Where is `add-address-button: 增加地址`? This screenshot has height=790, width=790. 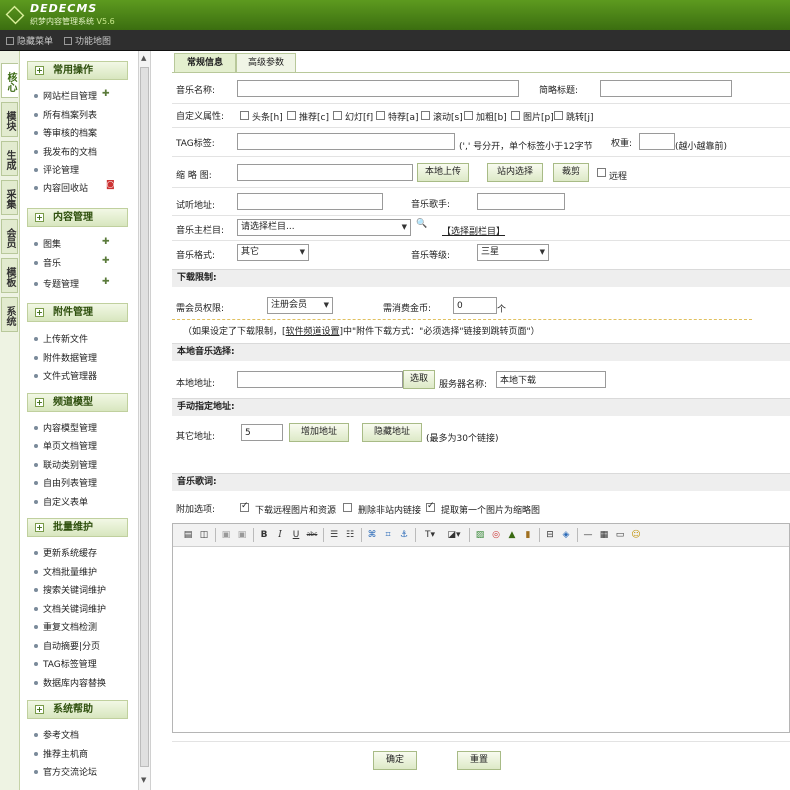 add-address-button: 增加地址 is located at coordinates (319, 432).